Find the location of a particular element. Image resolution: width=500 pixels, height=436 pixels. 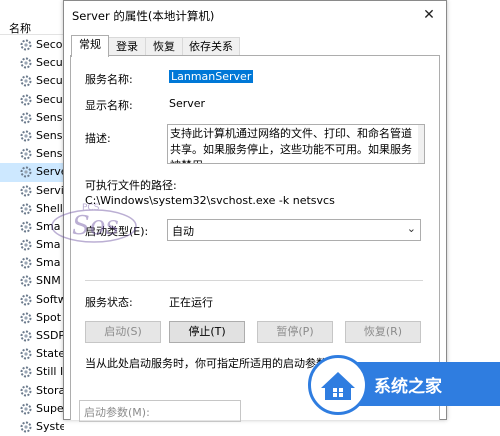

start-button: 启动(S) is located at coordinates (123, 332).